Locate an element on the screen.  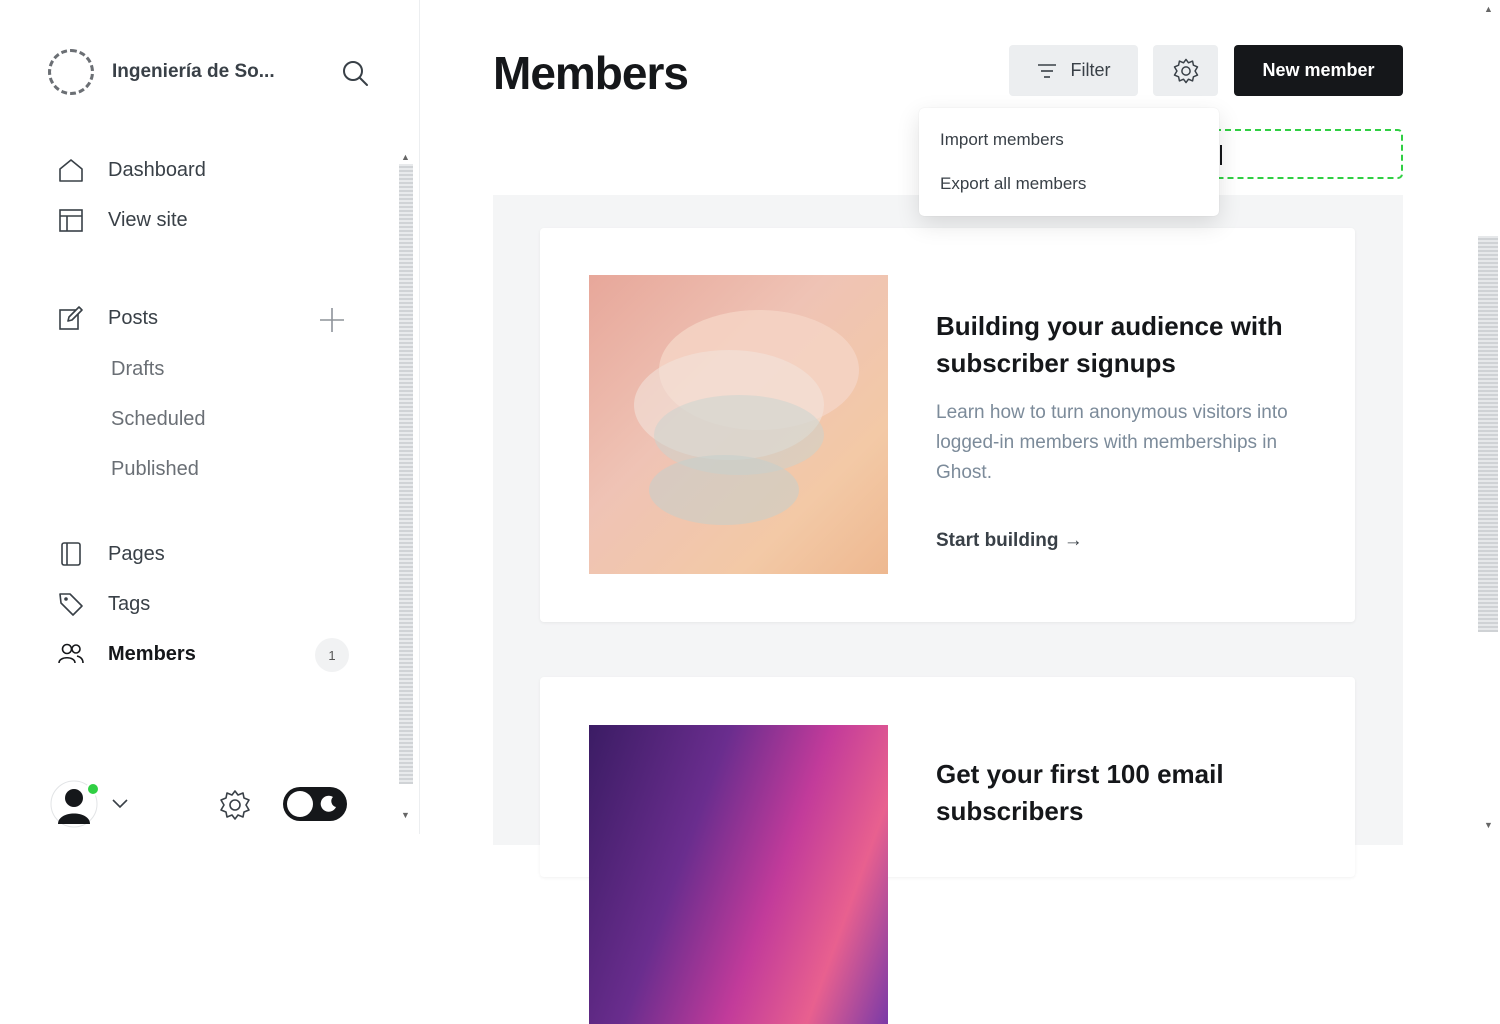
online-status-dot is located at coordinates (93, 789).